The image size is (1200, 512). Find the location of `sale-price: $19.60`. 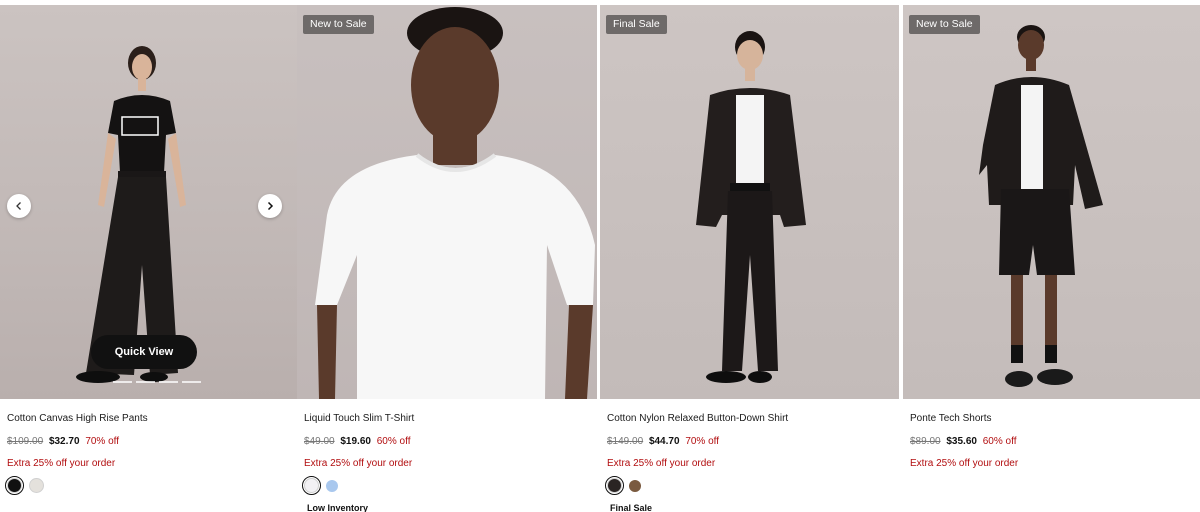

sale-price: $19.60 is located at coordinates (355, 441).